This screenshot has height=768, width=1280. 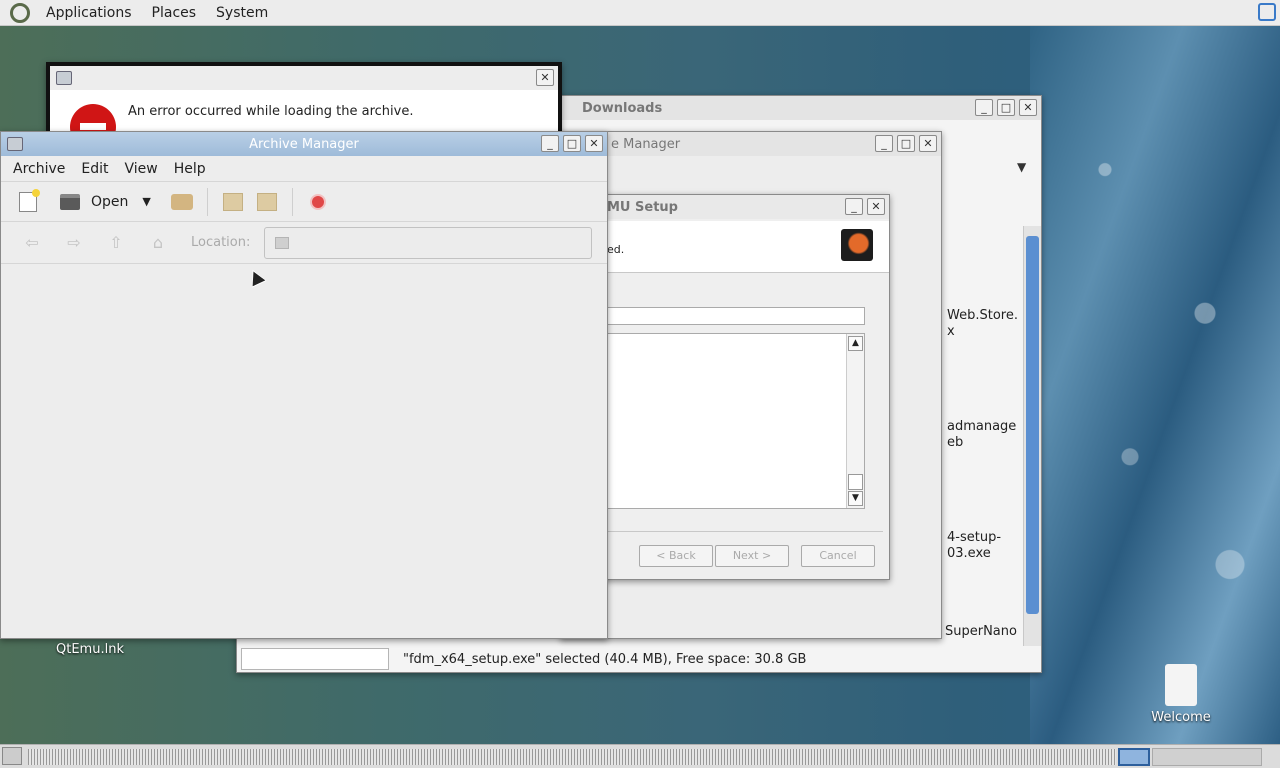 I want to click on forward-arrow-icon: ⇨, so click(x=74, y=242).